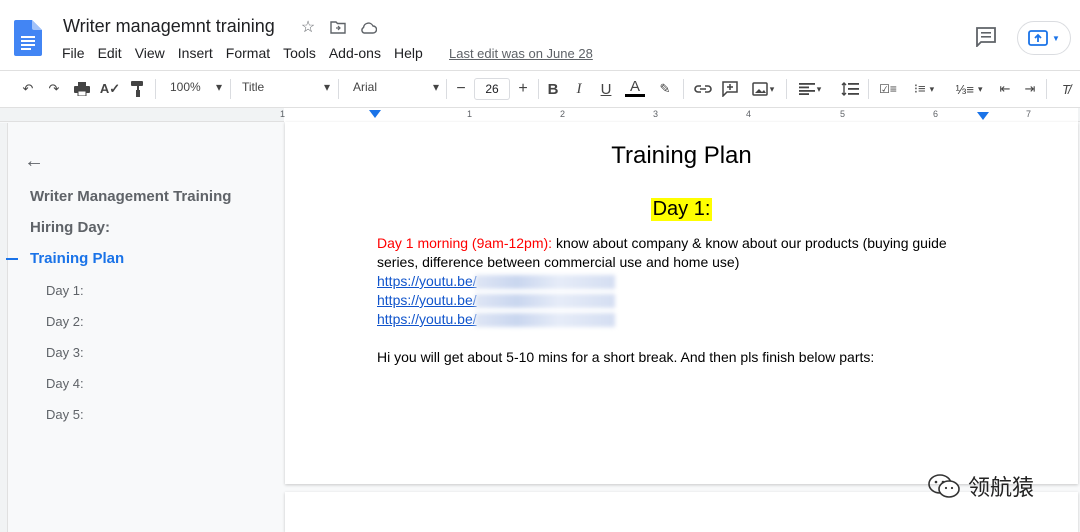 The image size is (1080, 532). Describe the element at coordinates (944, 486) in the screenshot. I see `wechat-logo-icon` at that location.